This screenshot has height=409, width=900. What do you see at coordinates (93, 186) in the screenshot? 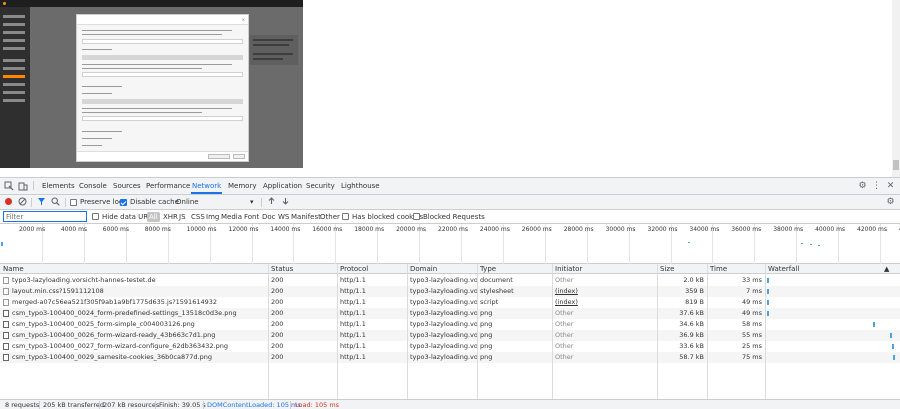
I see `tab-console: Console` at bounding box center [93, 186].